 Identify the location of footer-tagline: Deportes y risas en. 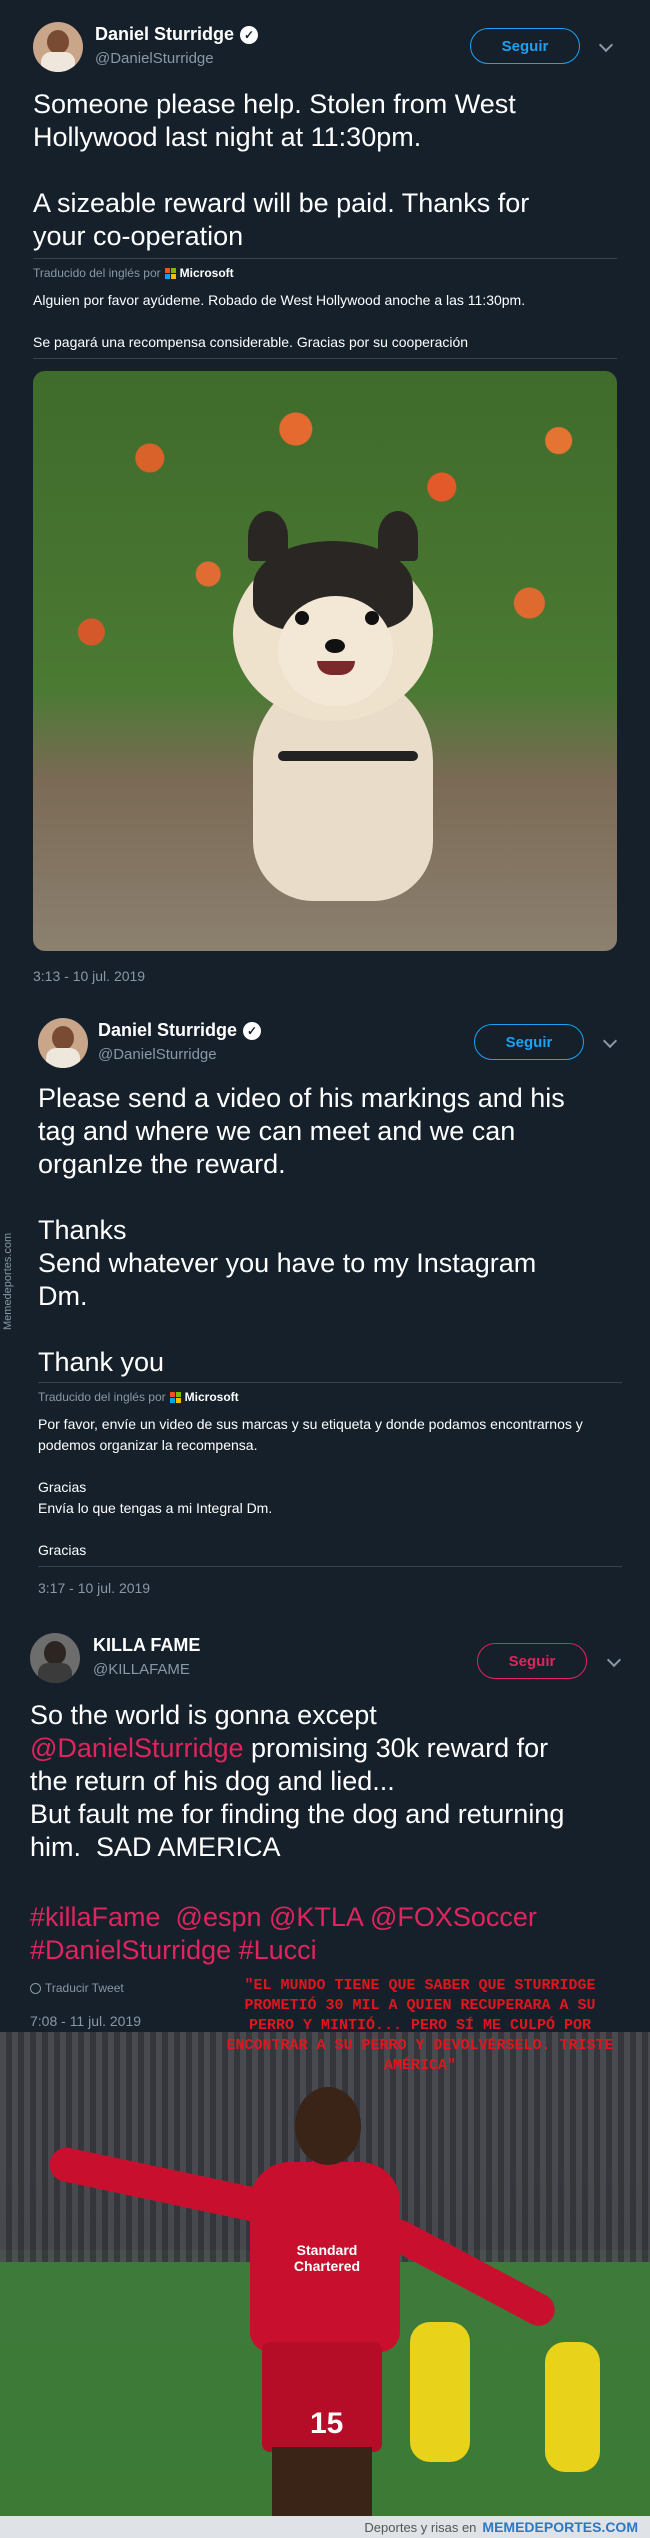
(420, 2527).